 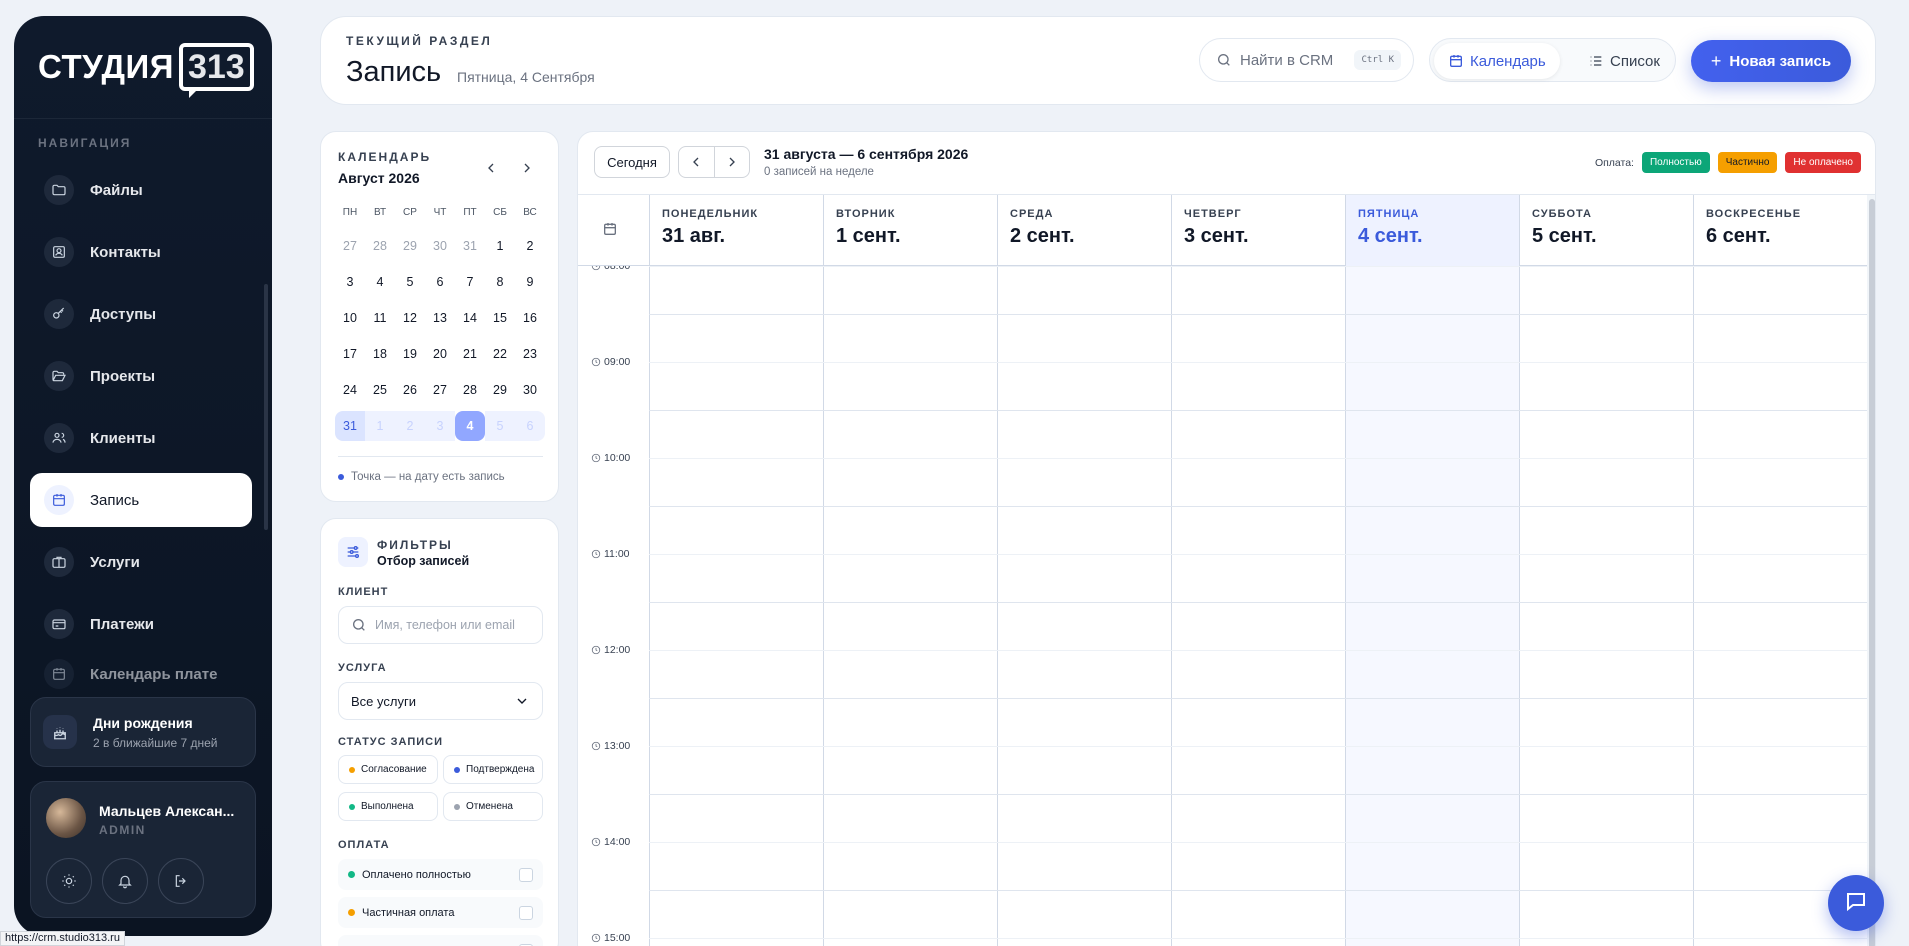 I want to click on mini-calendar-day: 8, so click(x=500, y=282).